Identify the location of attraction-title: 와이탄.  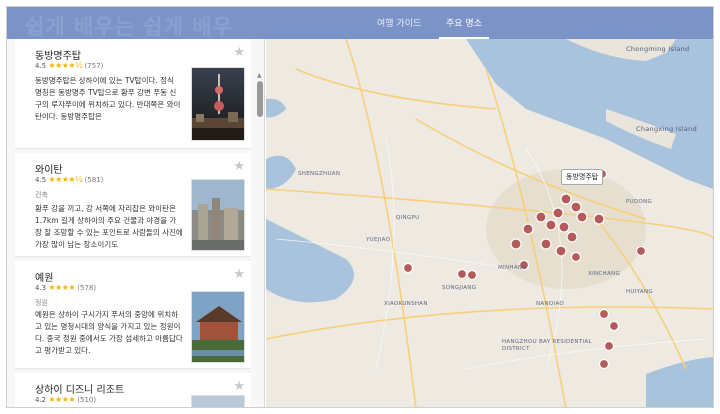
(49, 168).